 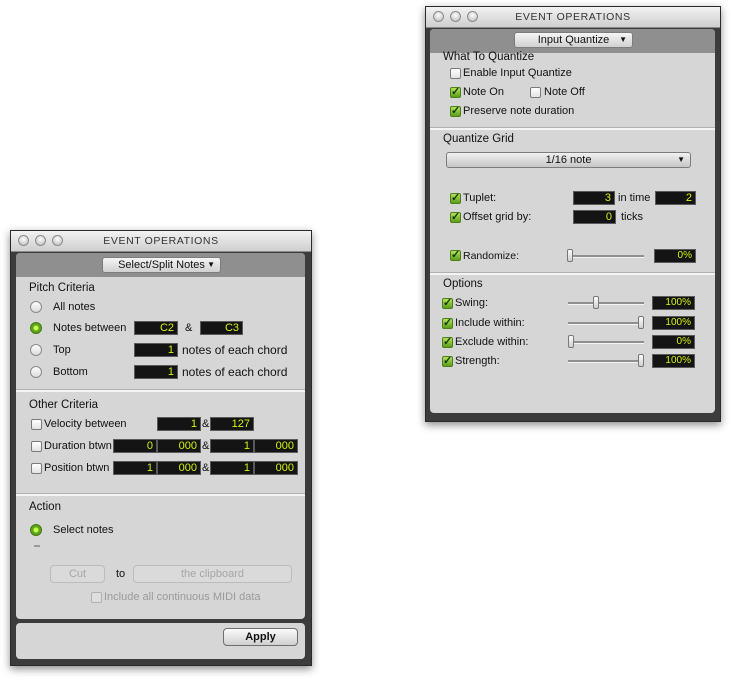 I want to click on swing-slider-thumb, so click(x=595, y=302).